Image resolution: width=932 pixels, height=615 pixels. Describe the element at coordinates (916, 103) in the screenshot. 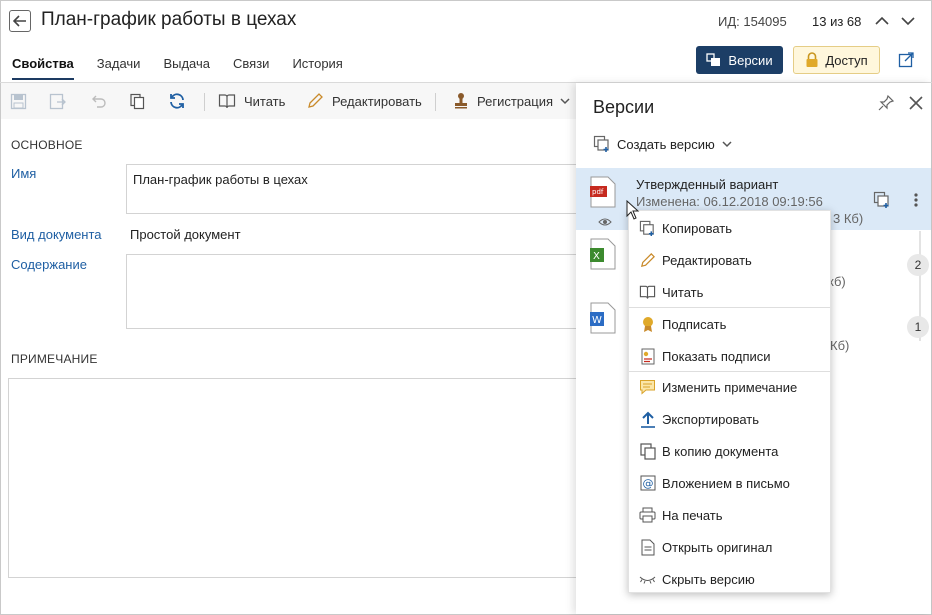

I see `close-icon` at that location.